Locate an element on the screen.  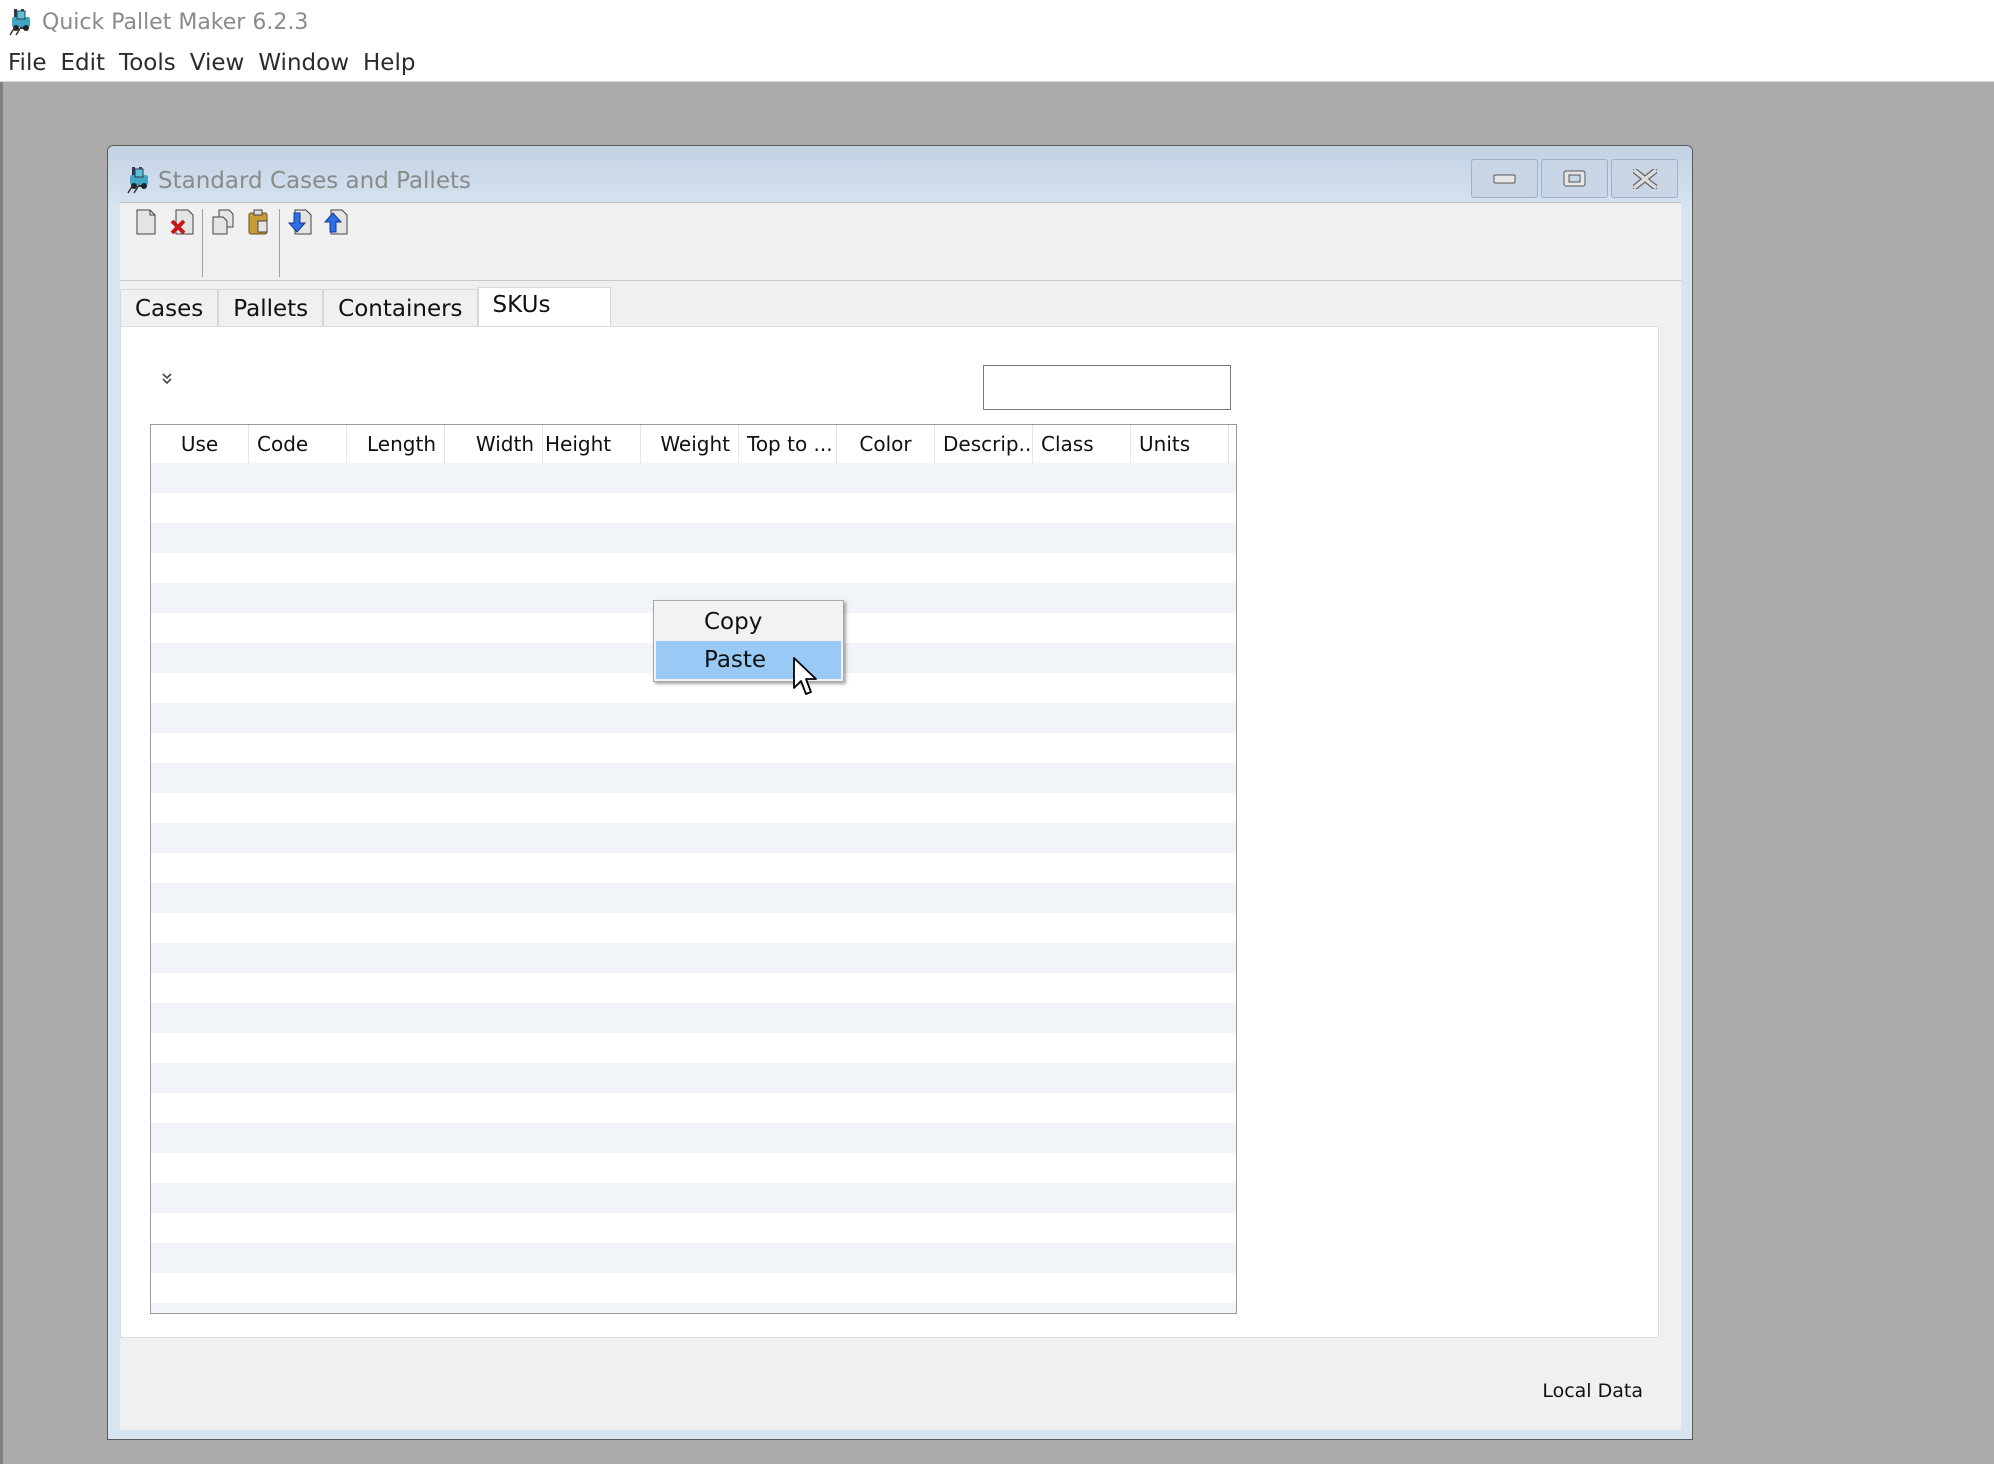
minimize-button is located at coordinates (1504, 178).